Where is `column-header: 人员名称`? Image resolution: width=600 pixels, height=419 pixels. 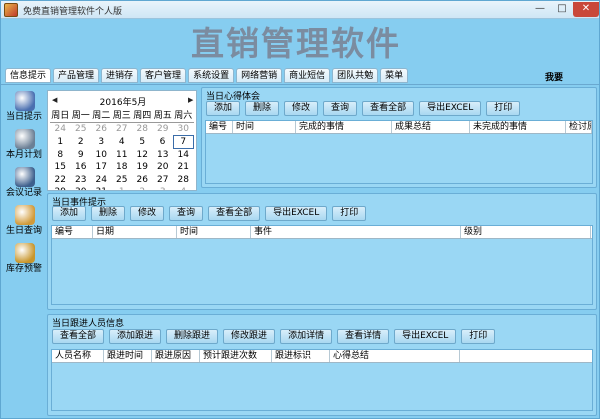
column-header: 人员名称 is located at coordinates (78, 356).